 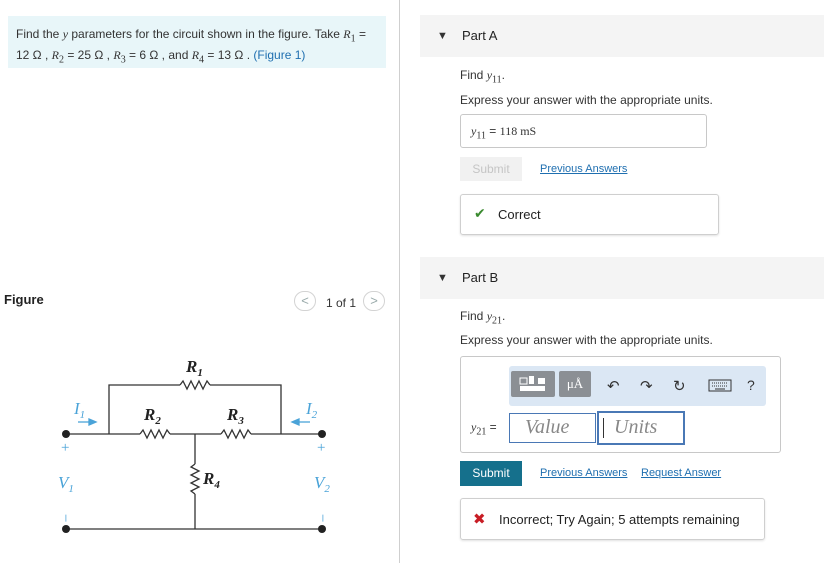 I want to click on v1-plus: +, so click(x=65, y=448).